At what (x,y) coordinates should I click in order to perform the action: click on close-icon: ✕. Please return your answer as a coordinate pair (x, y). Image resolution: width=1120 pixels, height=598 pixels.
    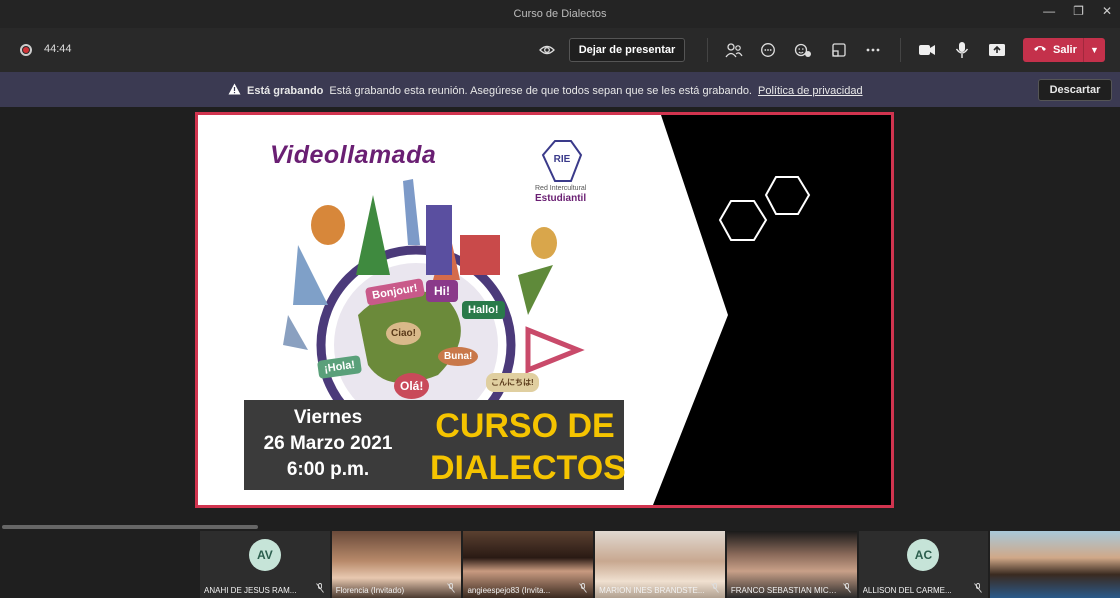
    Looking at the image, I should click on (1107, 11).